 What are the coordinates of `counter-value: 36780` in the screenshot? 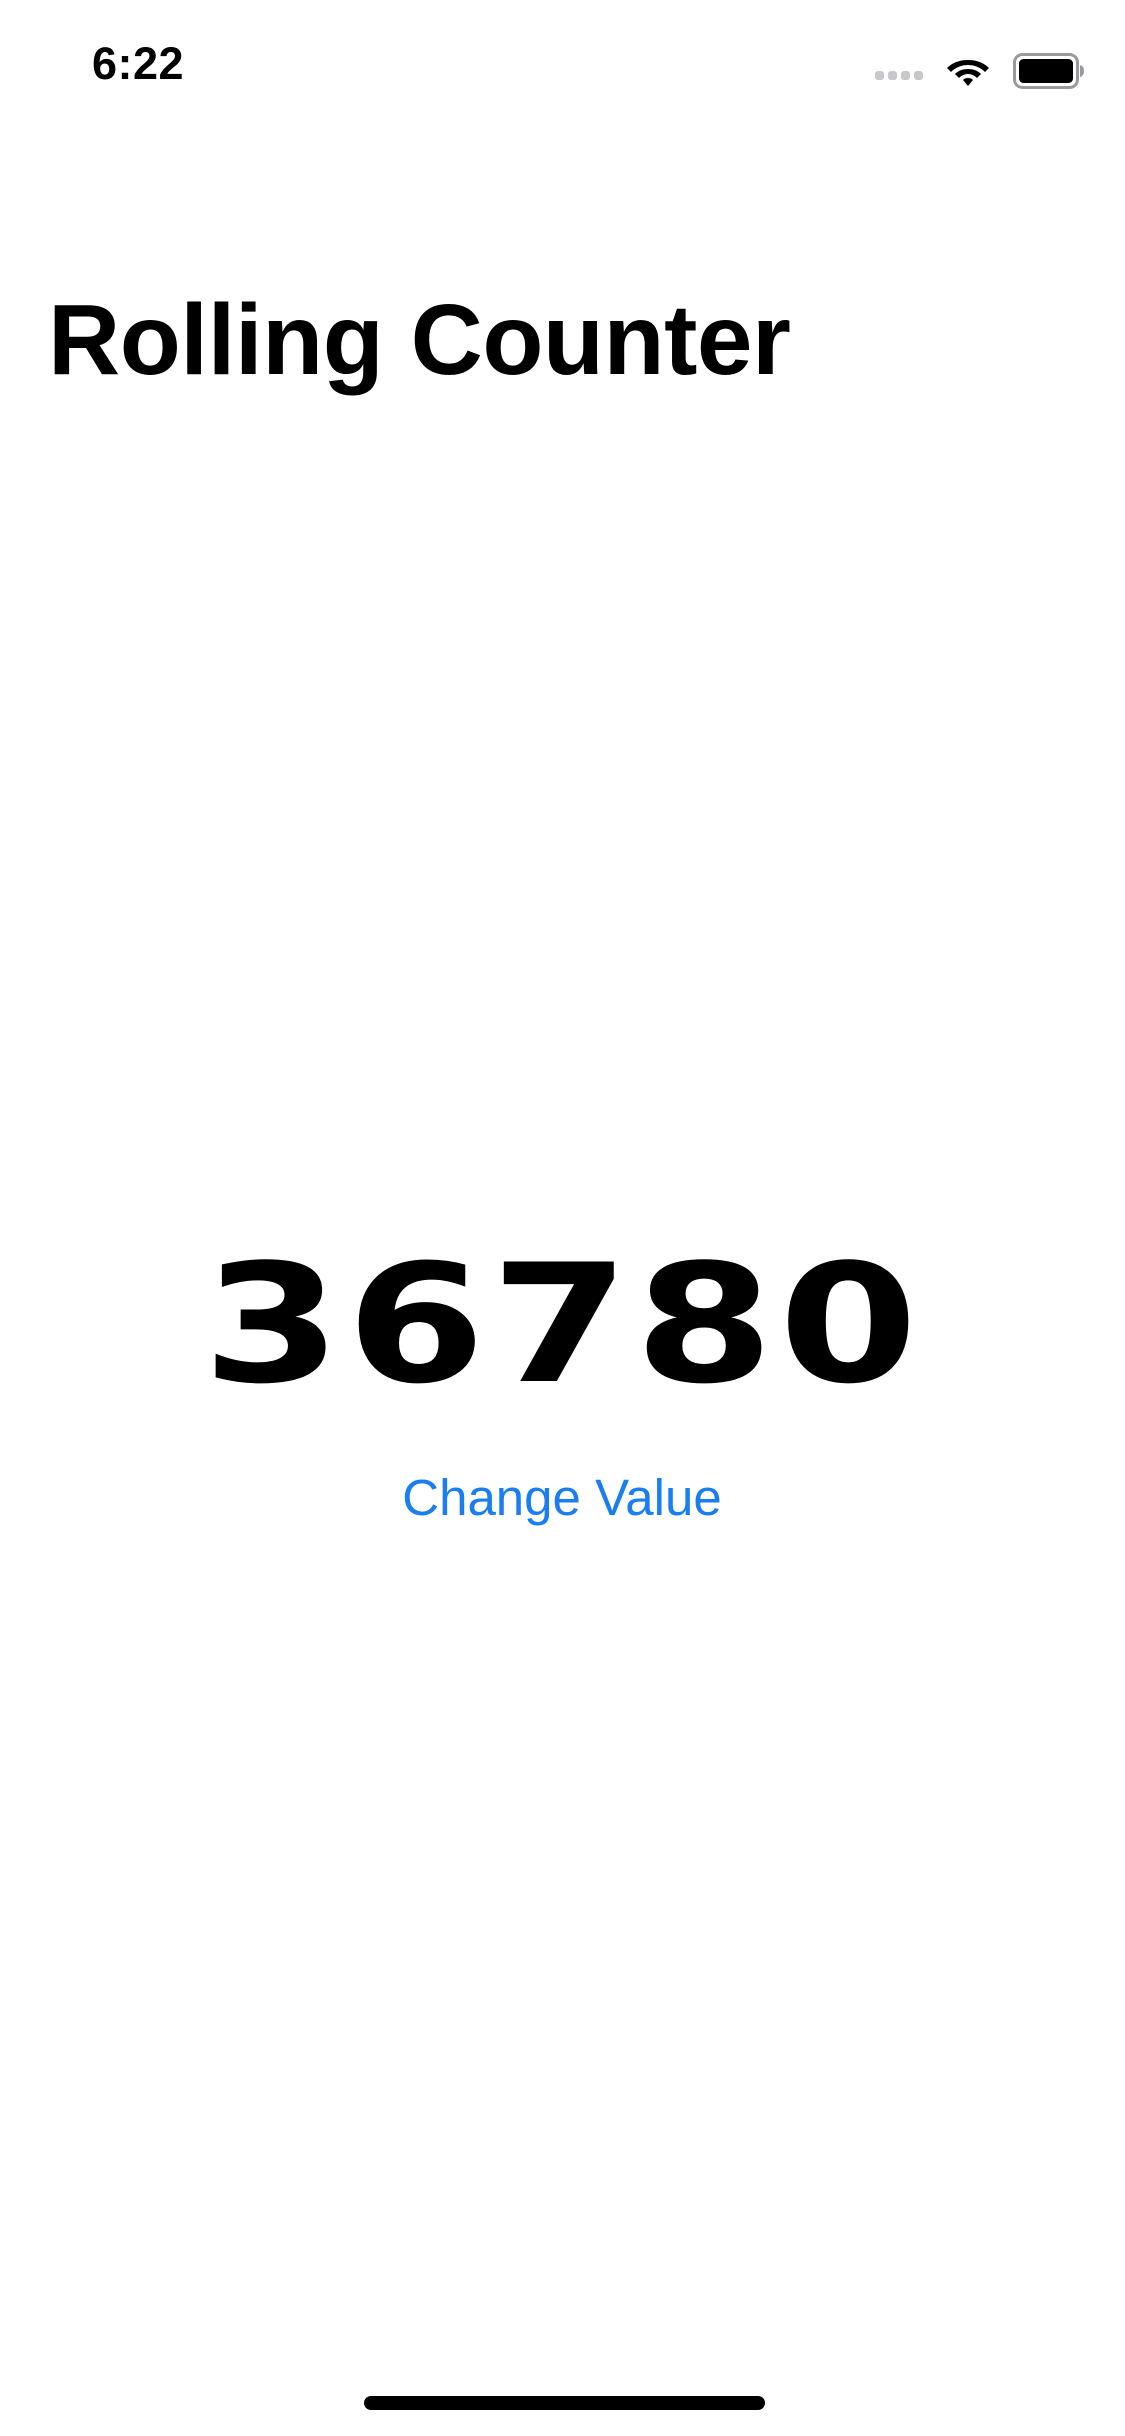 It's located at (562, 1324).